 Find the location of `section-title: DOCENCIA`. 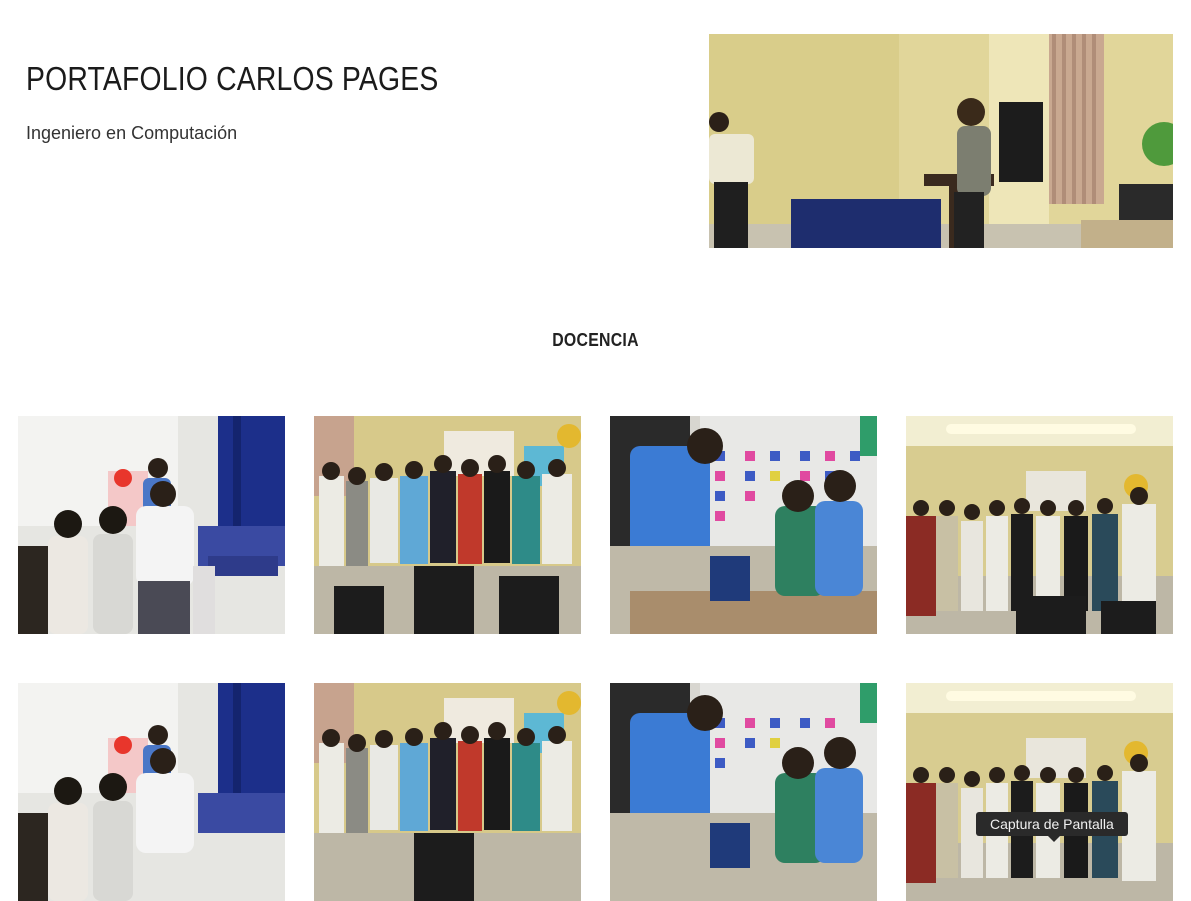

section-title: DOCENCIA is located at coordinates (595, 340).